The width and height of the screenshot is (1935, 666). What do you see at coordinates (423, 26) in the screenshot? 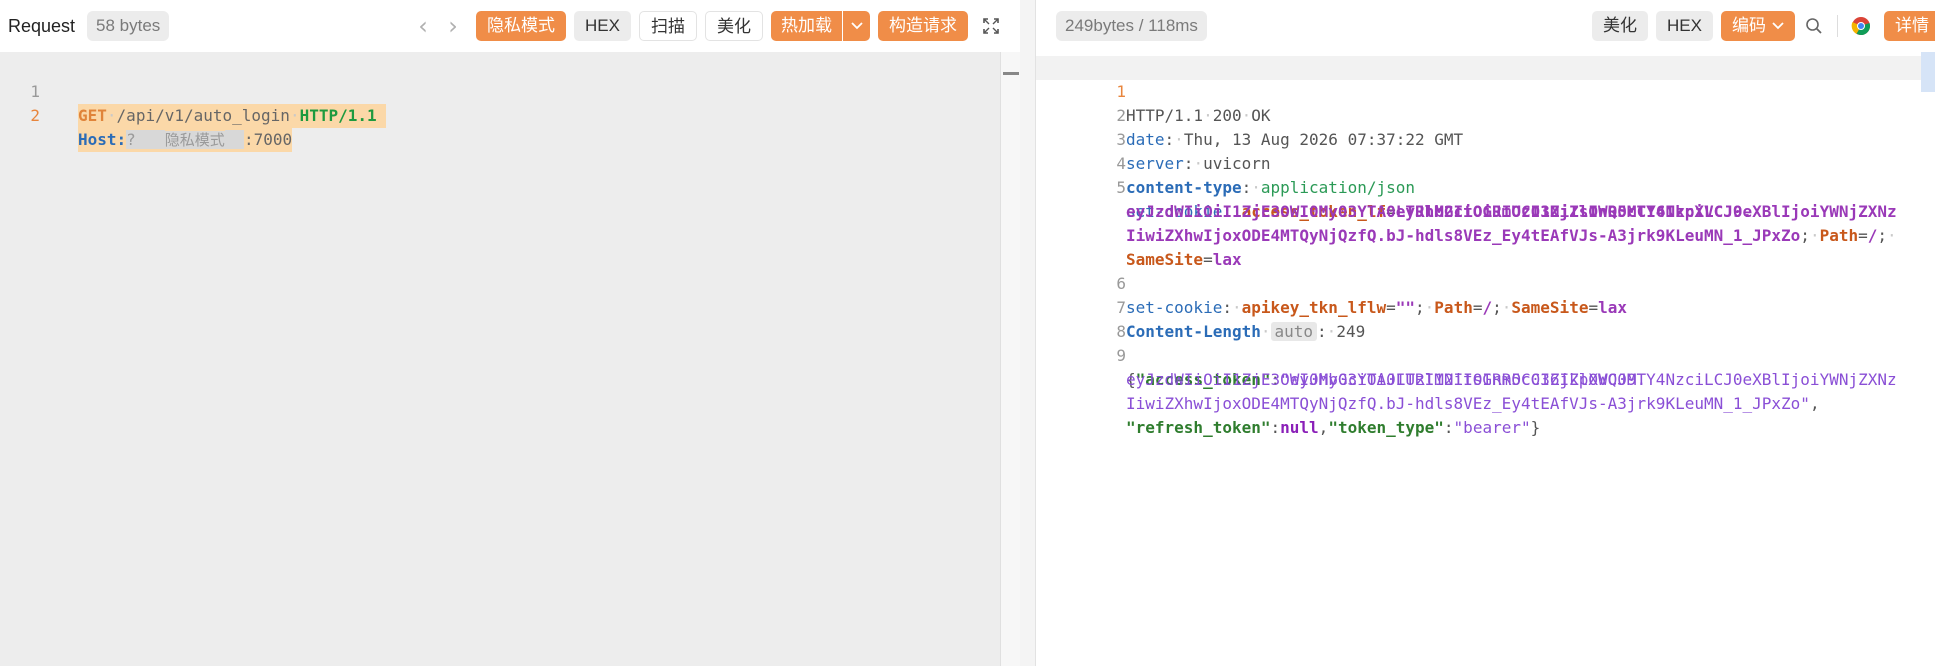
I see `chevron-left-icon: ‹` at bounding box center [423, 26].